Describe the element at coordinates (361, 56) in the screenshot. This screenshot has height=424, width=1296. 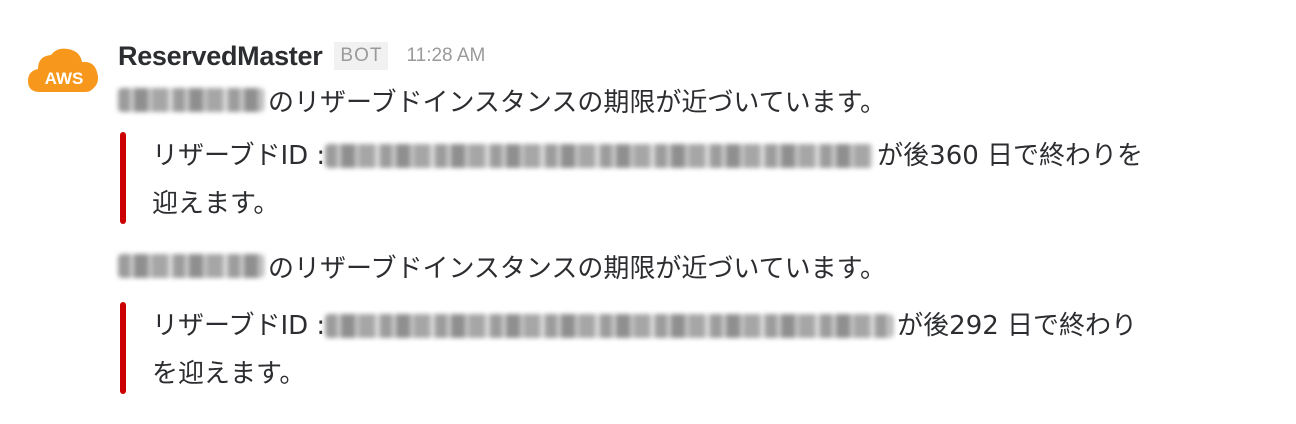
I see `bot-badge: BOT` at that location.